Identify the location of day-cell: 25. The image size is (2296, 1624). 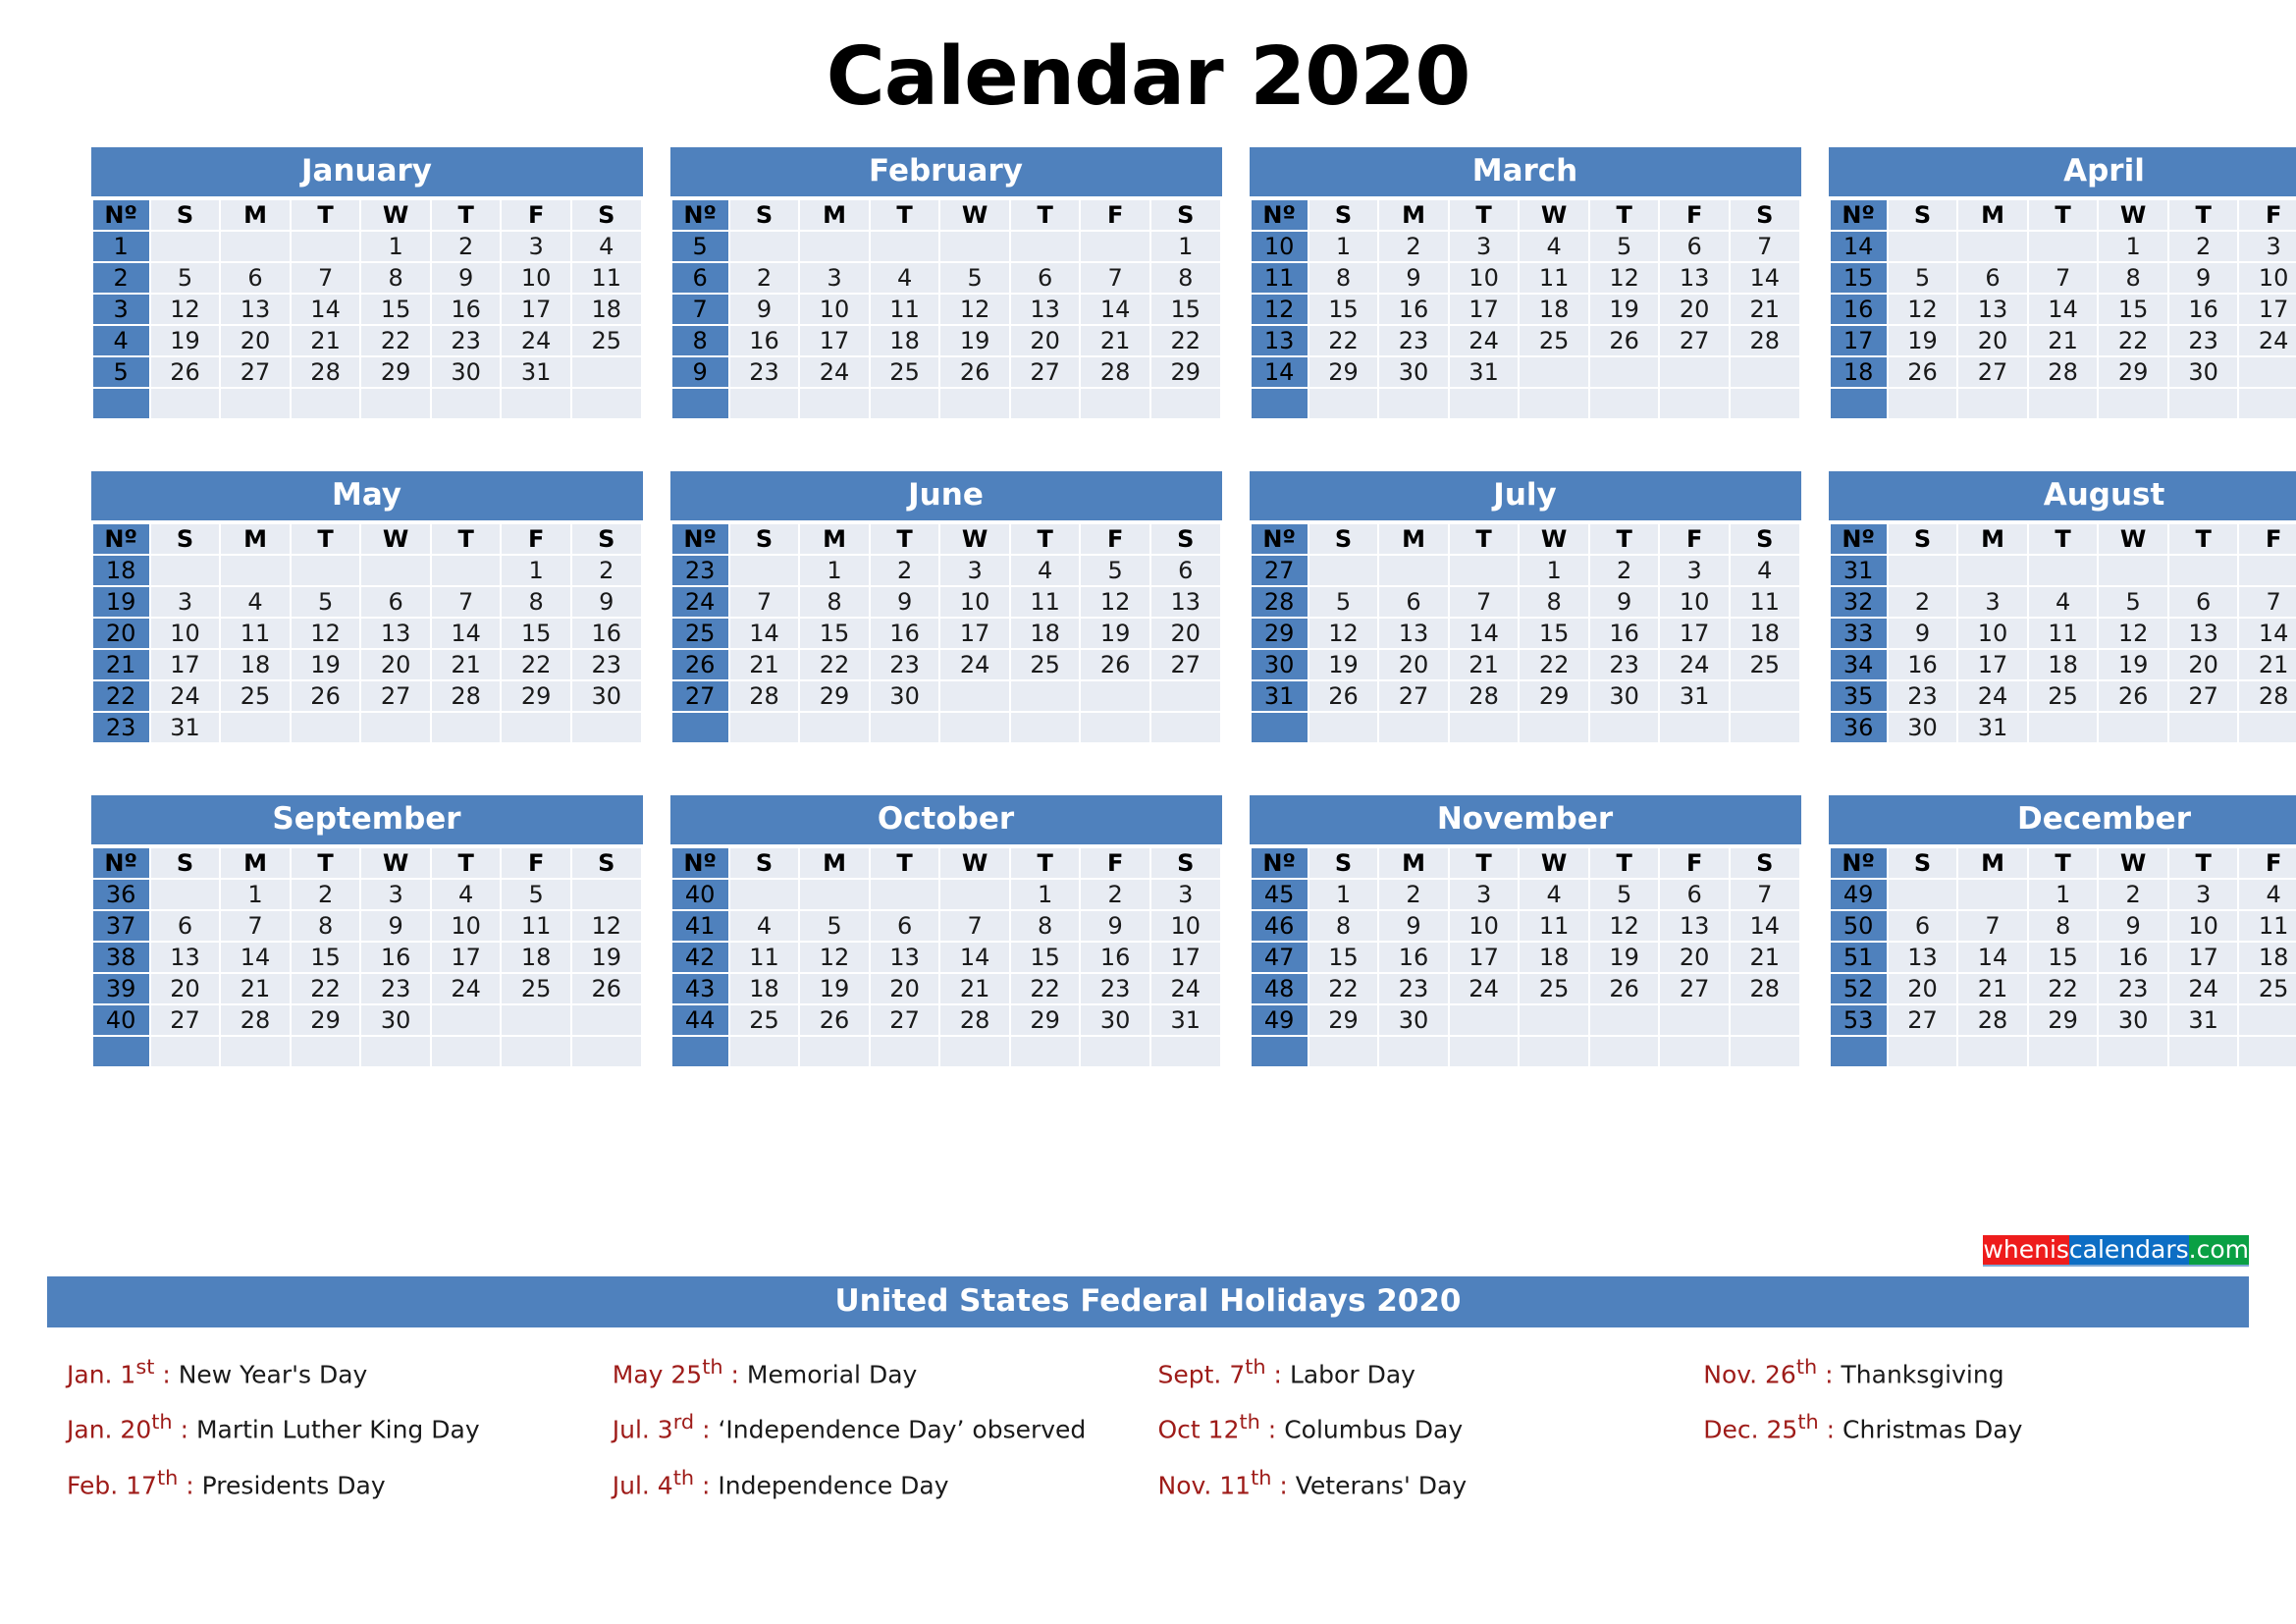
(255, 696).